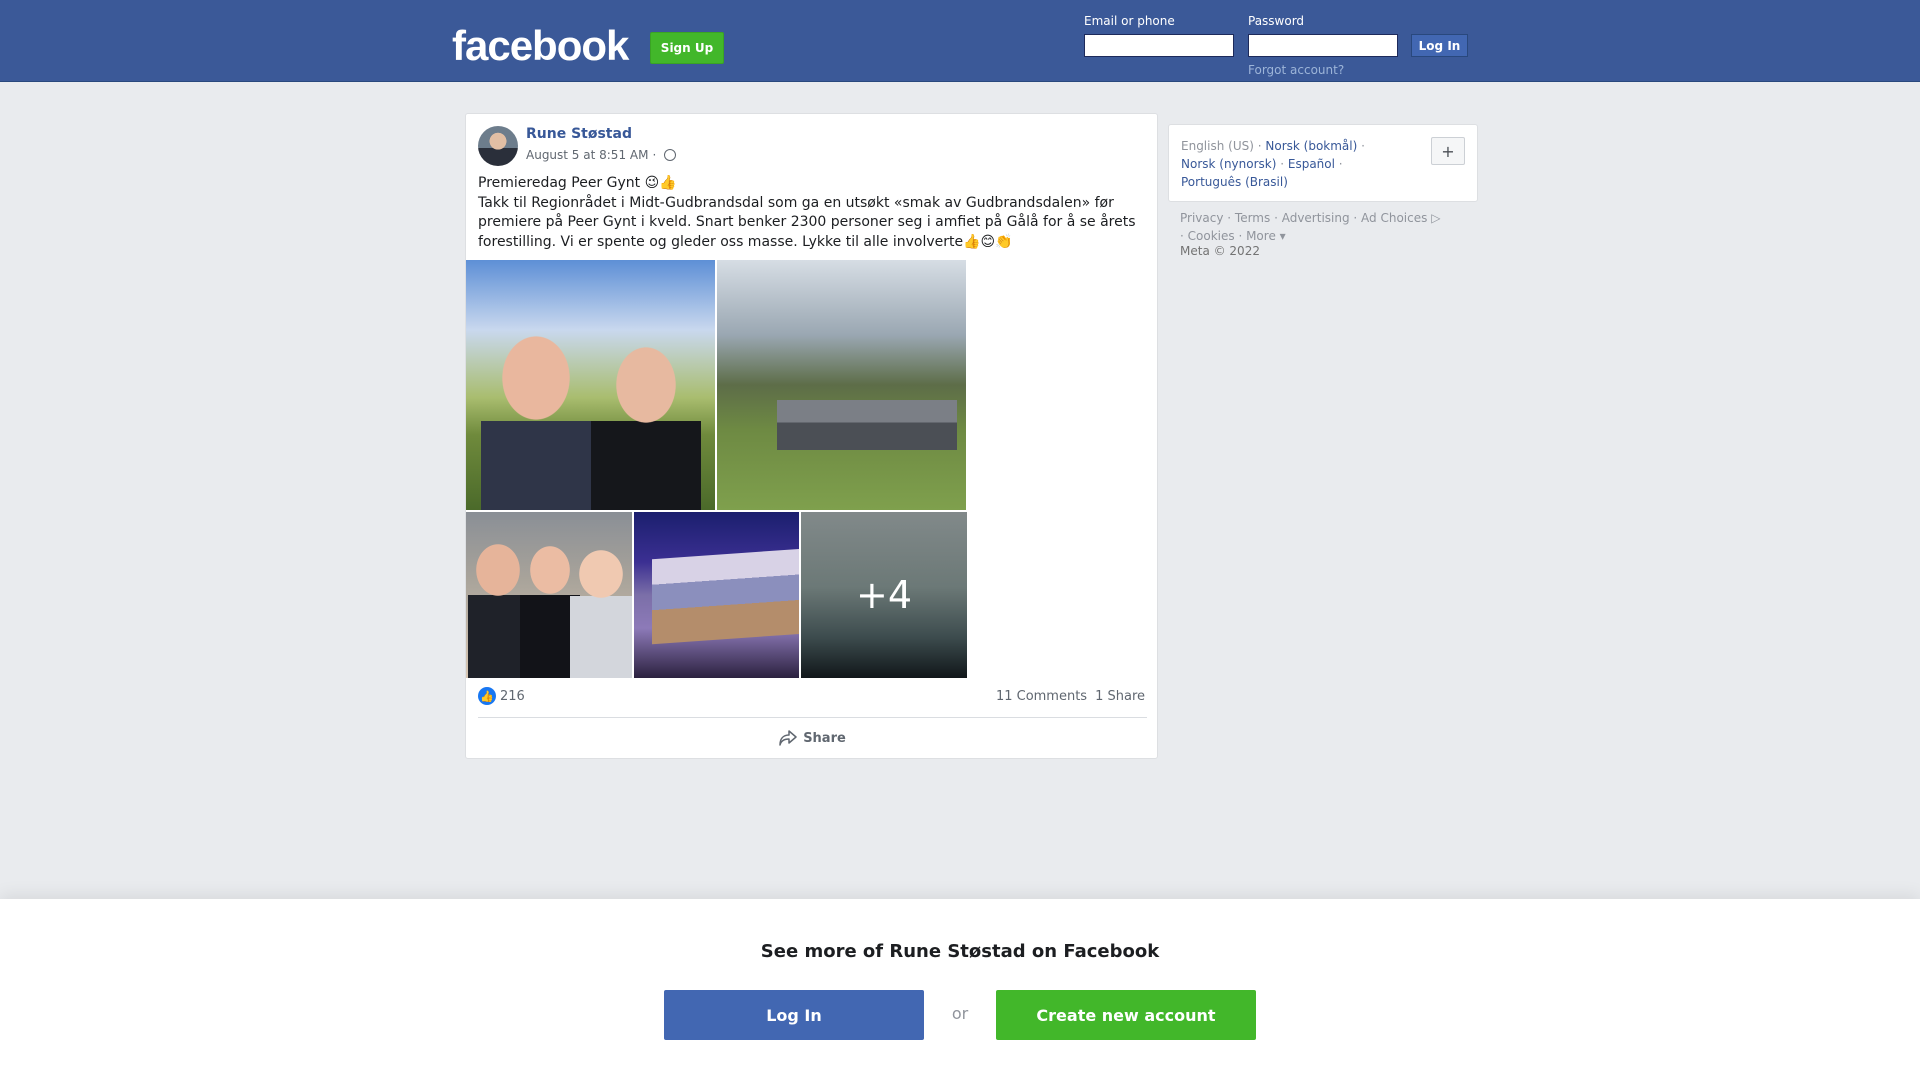 This screenshot has height=1080, width=1920. I want to click on create-account-button: Create new account, so click(1126, 1015).